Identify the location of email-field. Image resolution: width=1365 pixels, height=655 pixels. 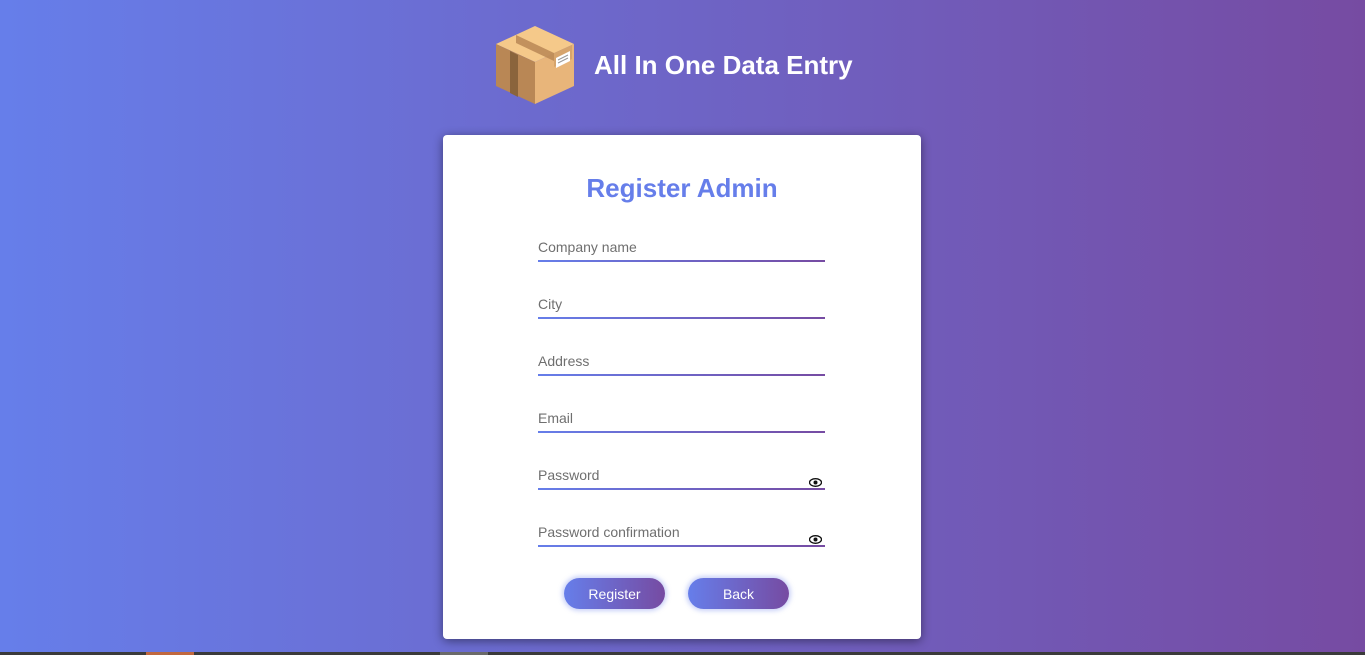
(681, 419).